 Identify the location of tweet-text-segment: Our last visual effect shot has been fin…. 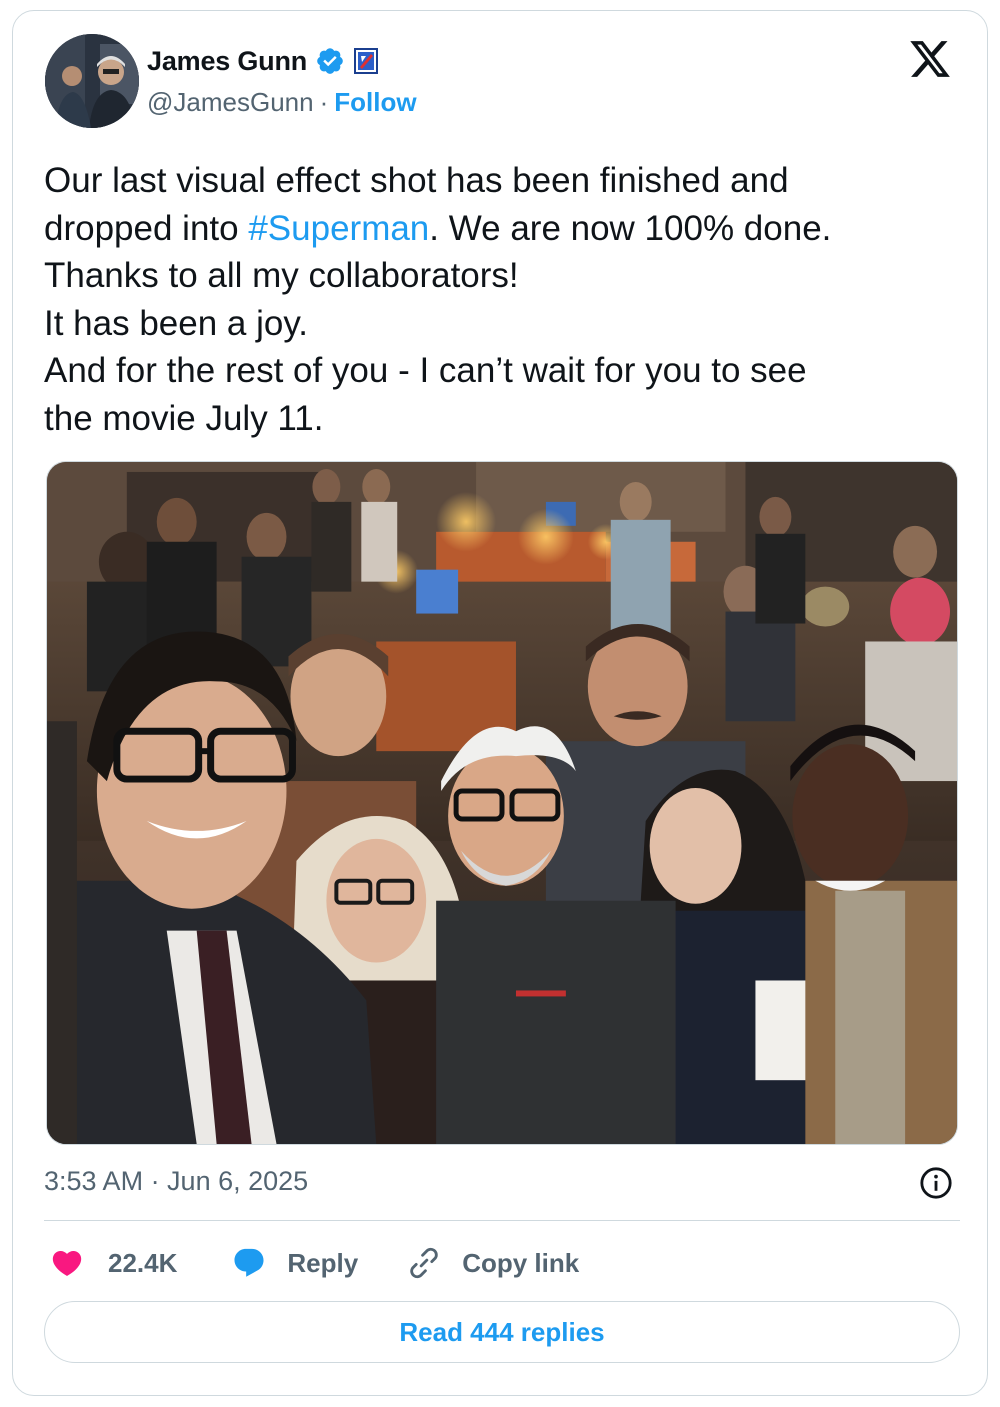
(416, 180).